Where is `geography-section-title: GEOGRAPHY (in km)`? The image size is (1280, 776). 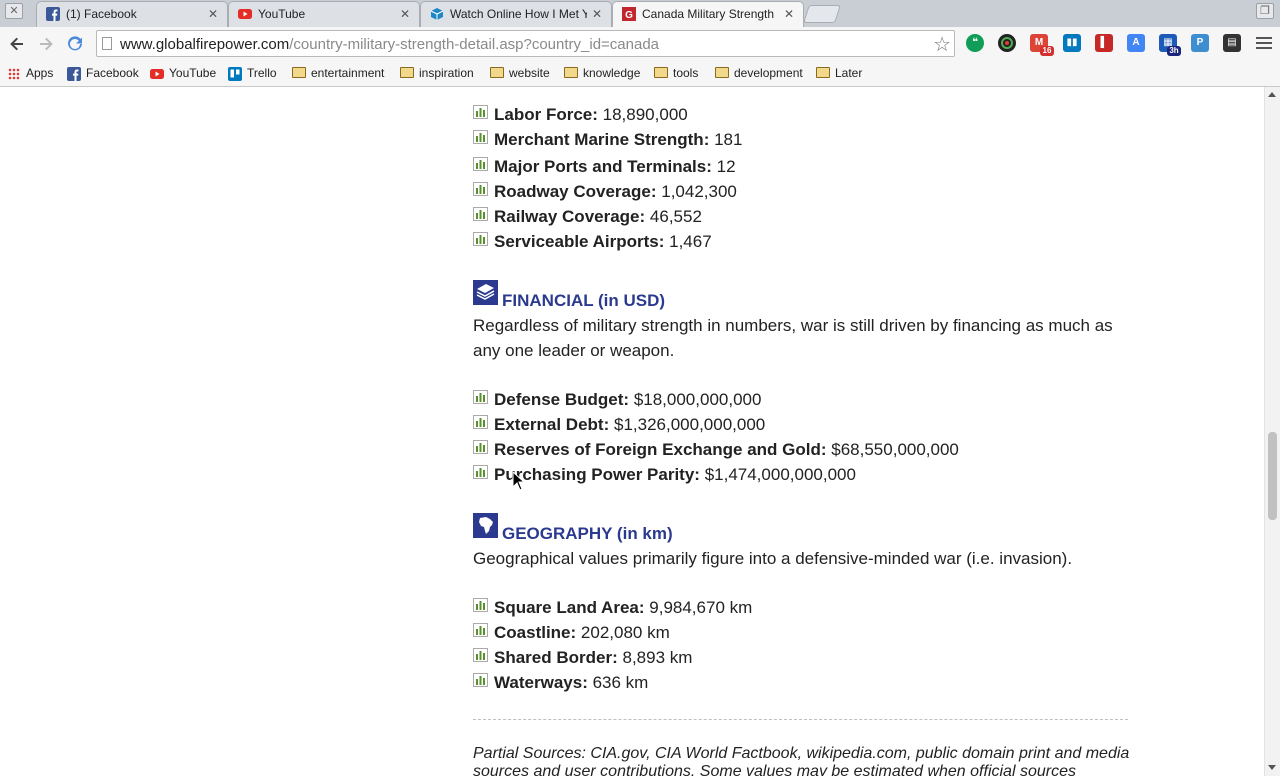
geography-section-title: GEOGRAPHY (in km) is located at coordinates (587, 534).